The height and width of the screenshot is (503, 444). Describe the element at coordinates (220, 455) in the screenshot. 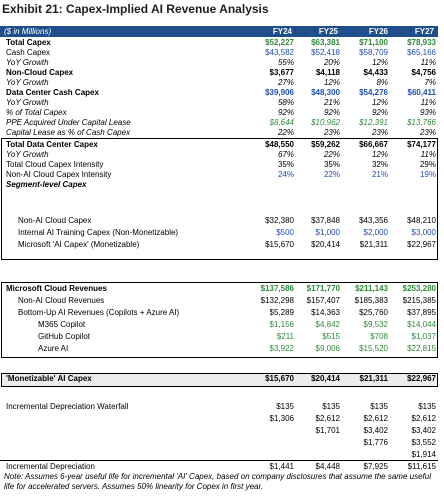

I see `waterfall-row: $1,914` at that location.